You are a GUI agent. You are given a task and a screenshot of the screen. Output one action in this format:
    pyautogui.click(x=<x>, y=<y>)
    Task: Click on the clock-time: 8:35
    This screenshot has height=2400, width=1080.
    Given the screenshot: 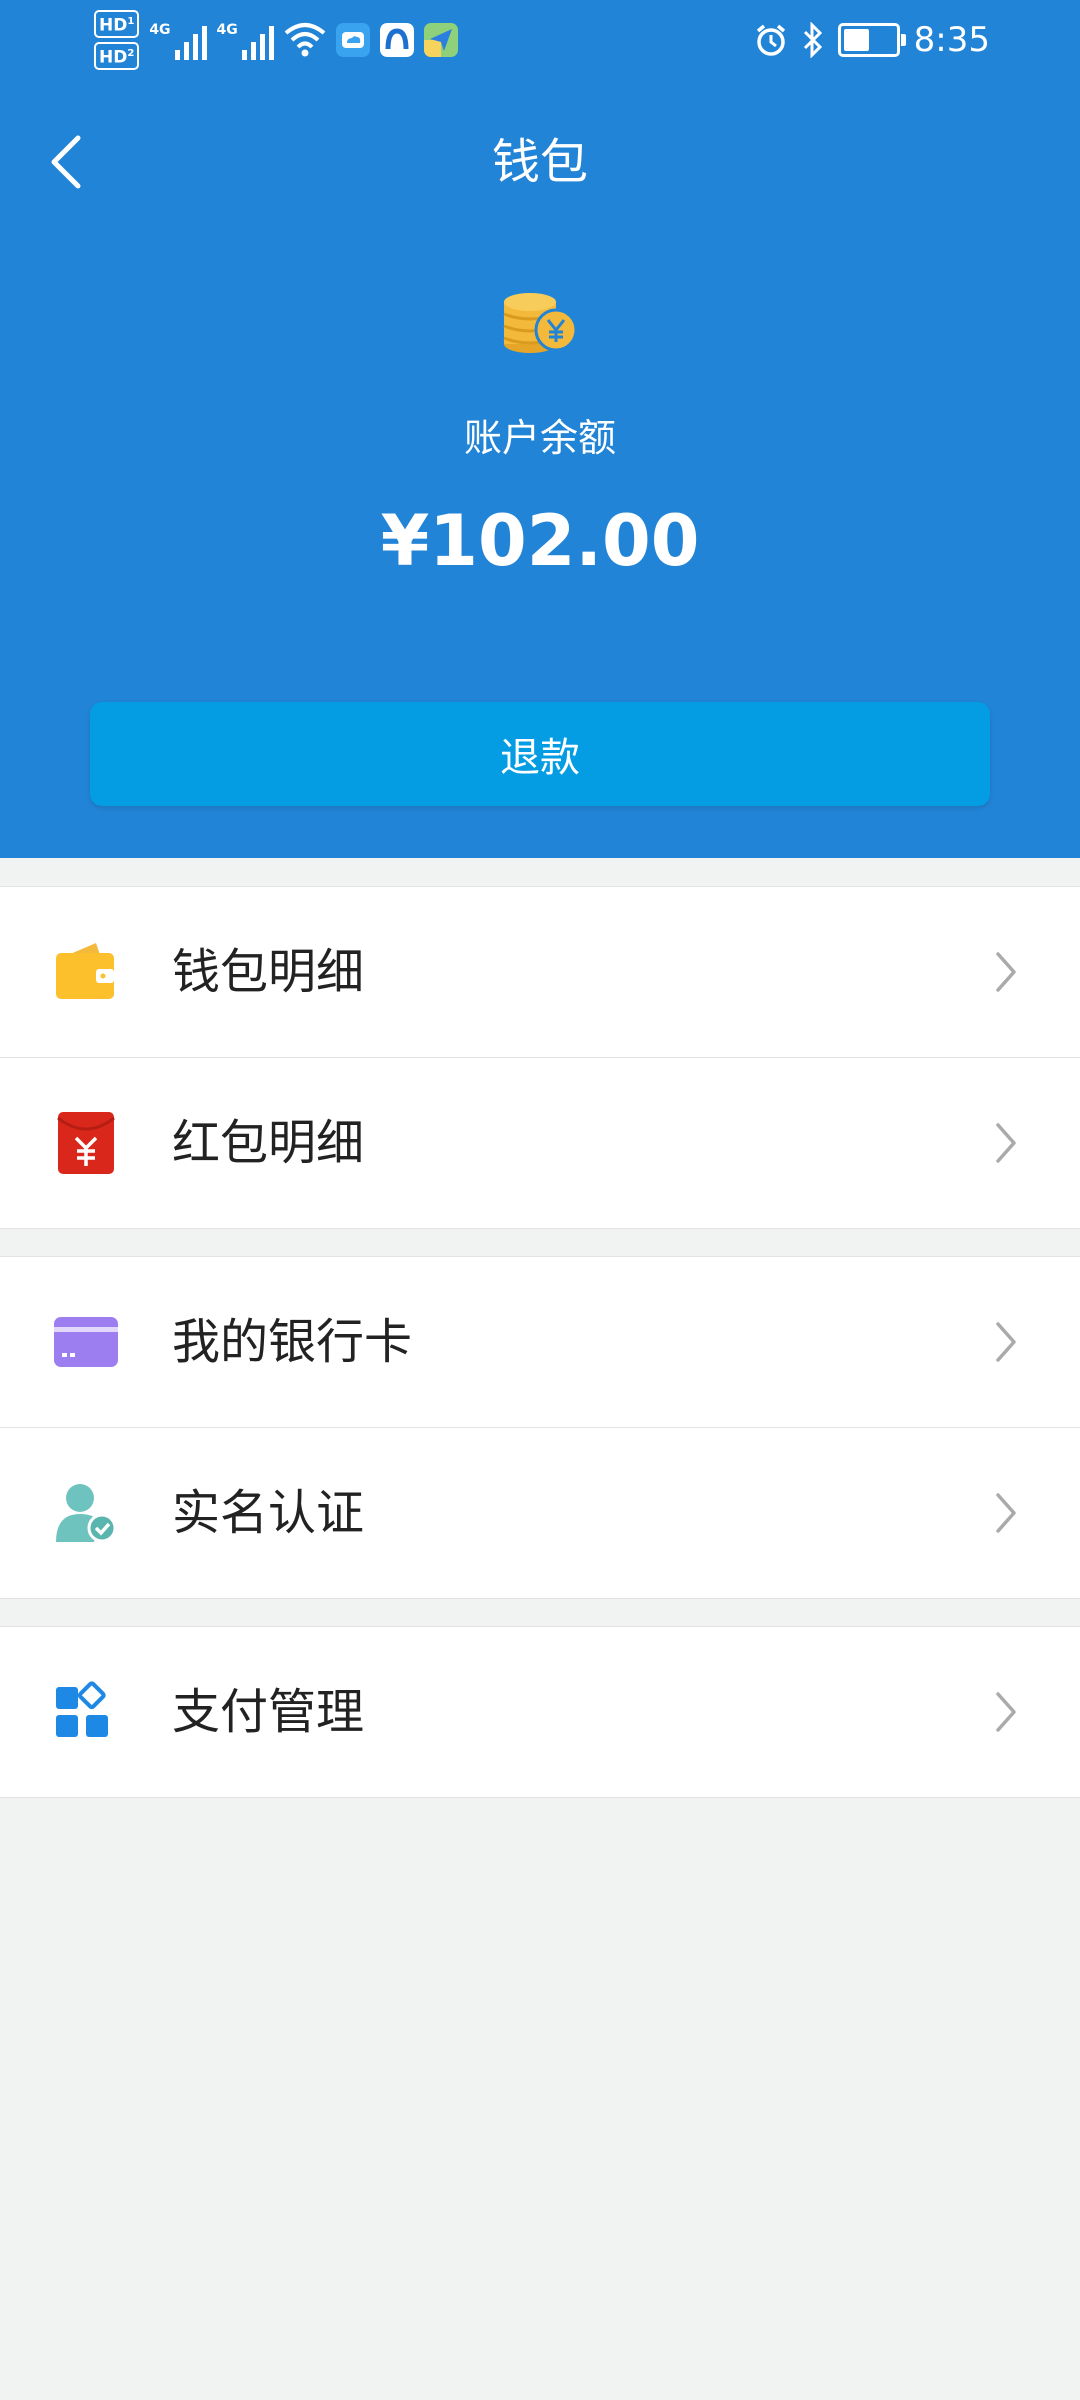 What is the action you would take?
    pyautogui.click(x=951, y=40)
    